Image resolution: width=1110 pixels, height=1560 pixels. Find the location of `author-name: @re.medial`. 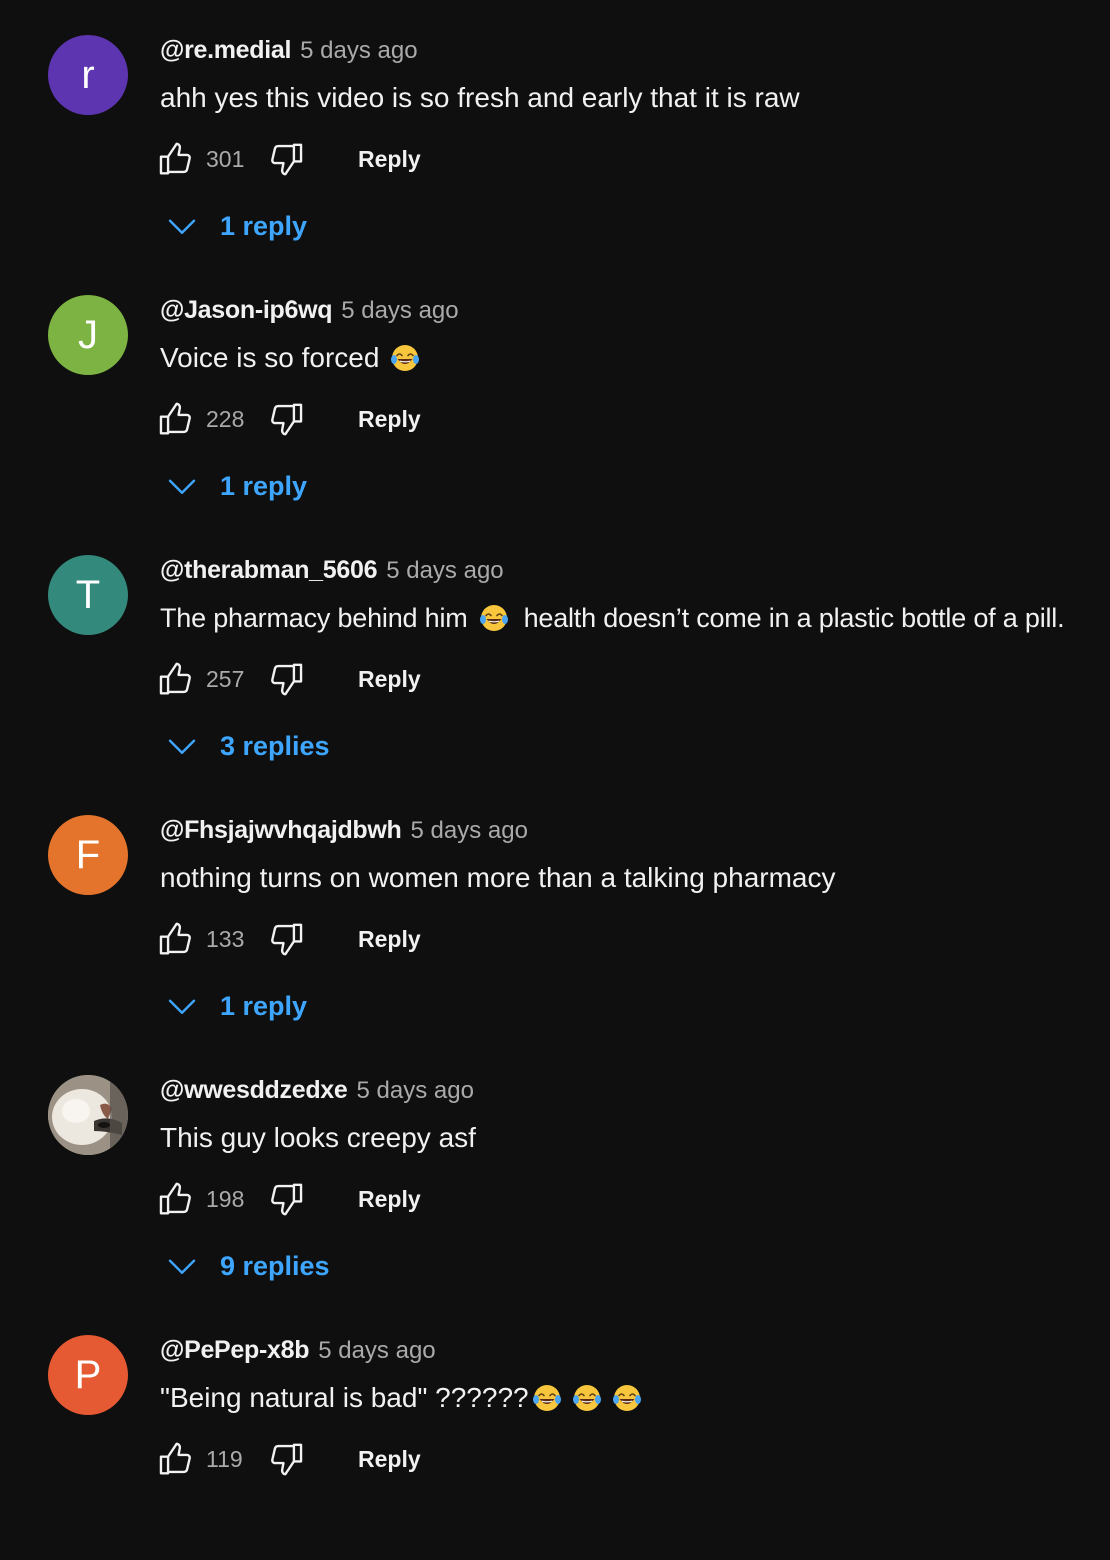

author-name: @re.medial is located at coordinates (225, 50).